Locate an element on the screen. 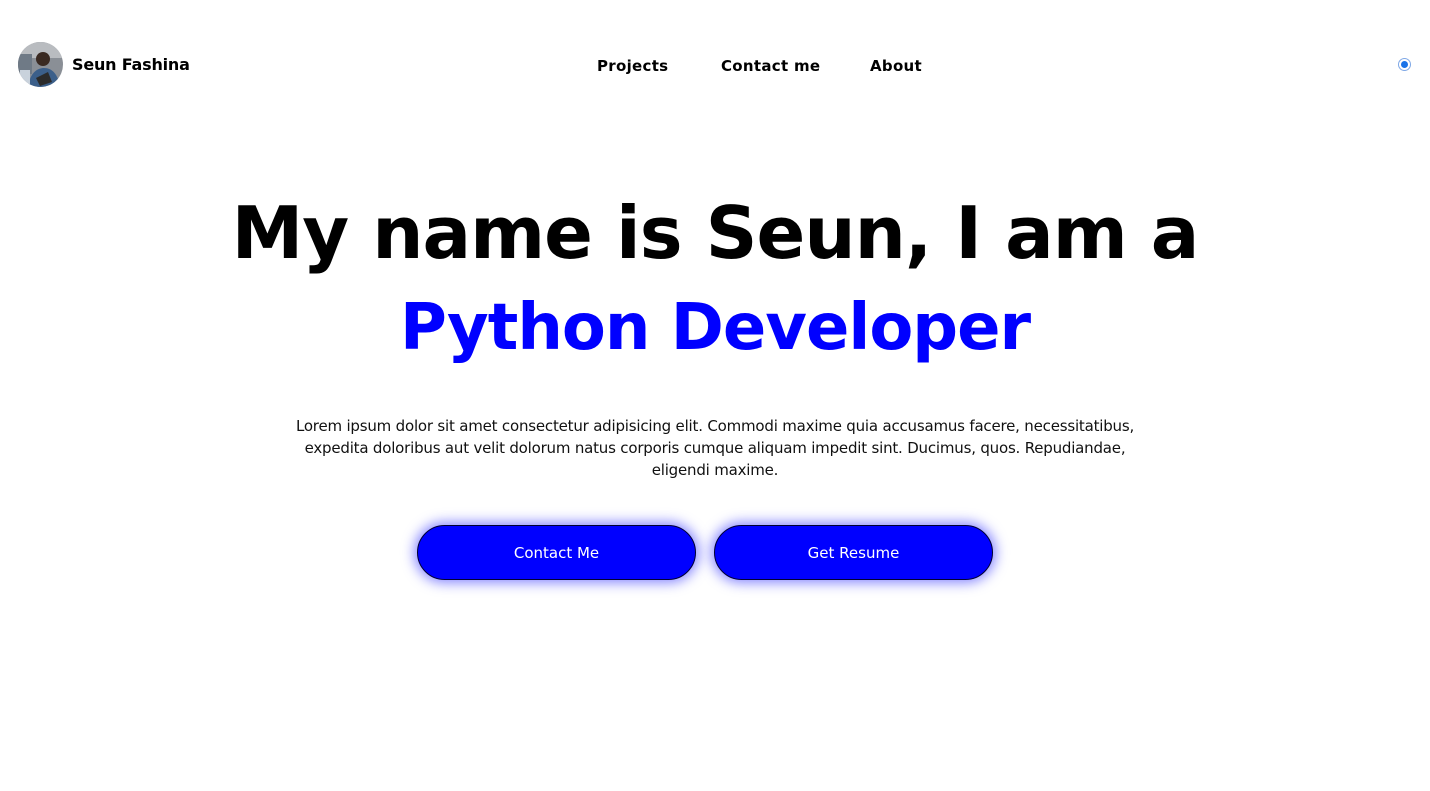 This screenshot has width=1430, height=791. theme-toggle-dot is located at coordinates (1404, 64).